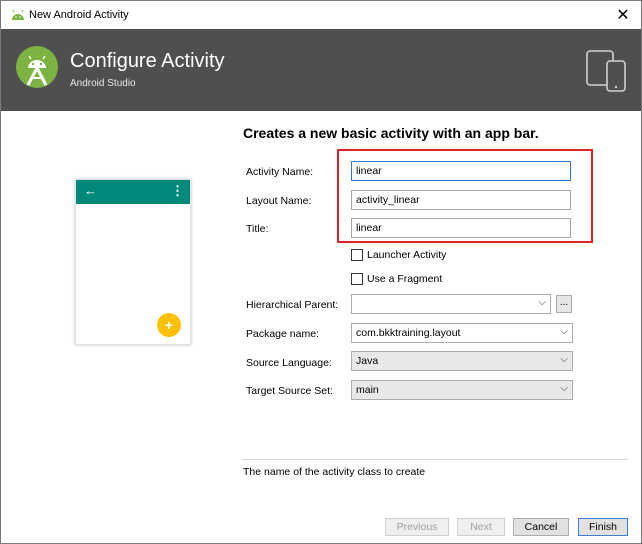  What do you see at coordinates (606, 71) in the screenshot?
I see `devices-icon` at bounding box center [606, 71].